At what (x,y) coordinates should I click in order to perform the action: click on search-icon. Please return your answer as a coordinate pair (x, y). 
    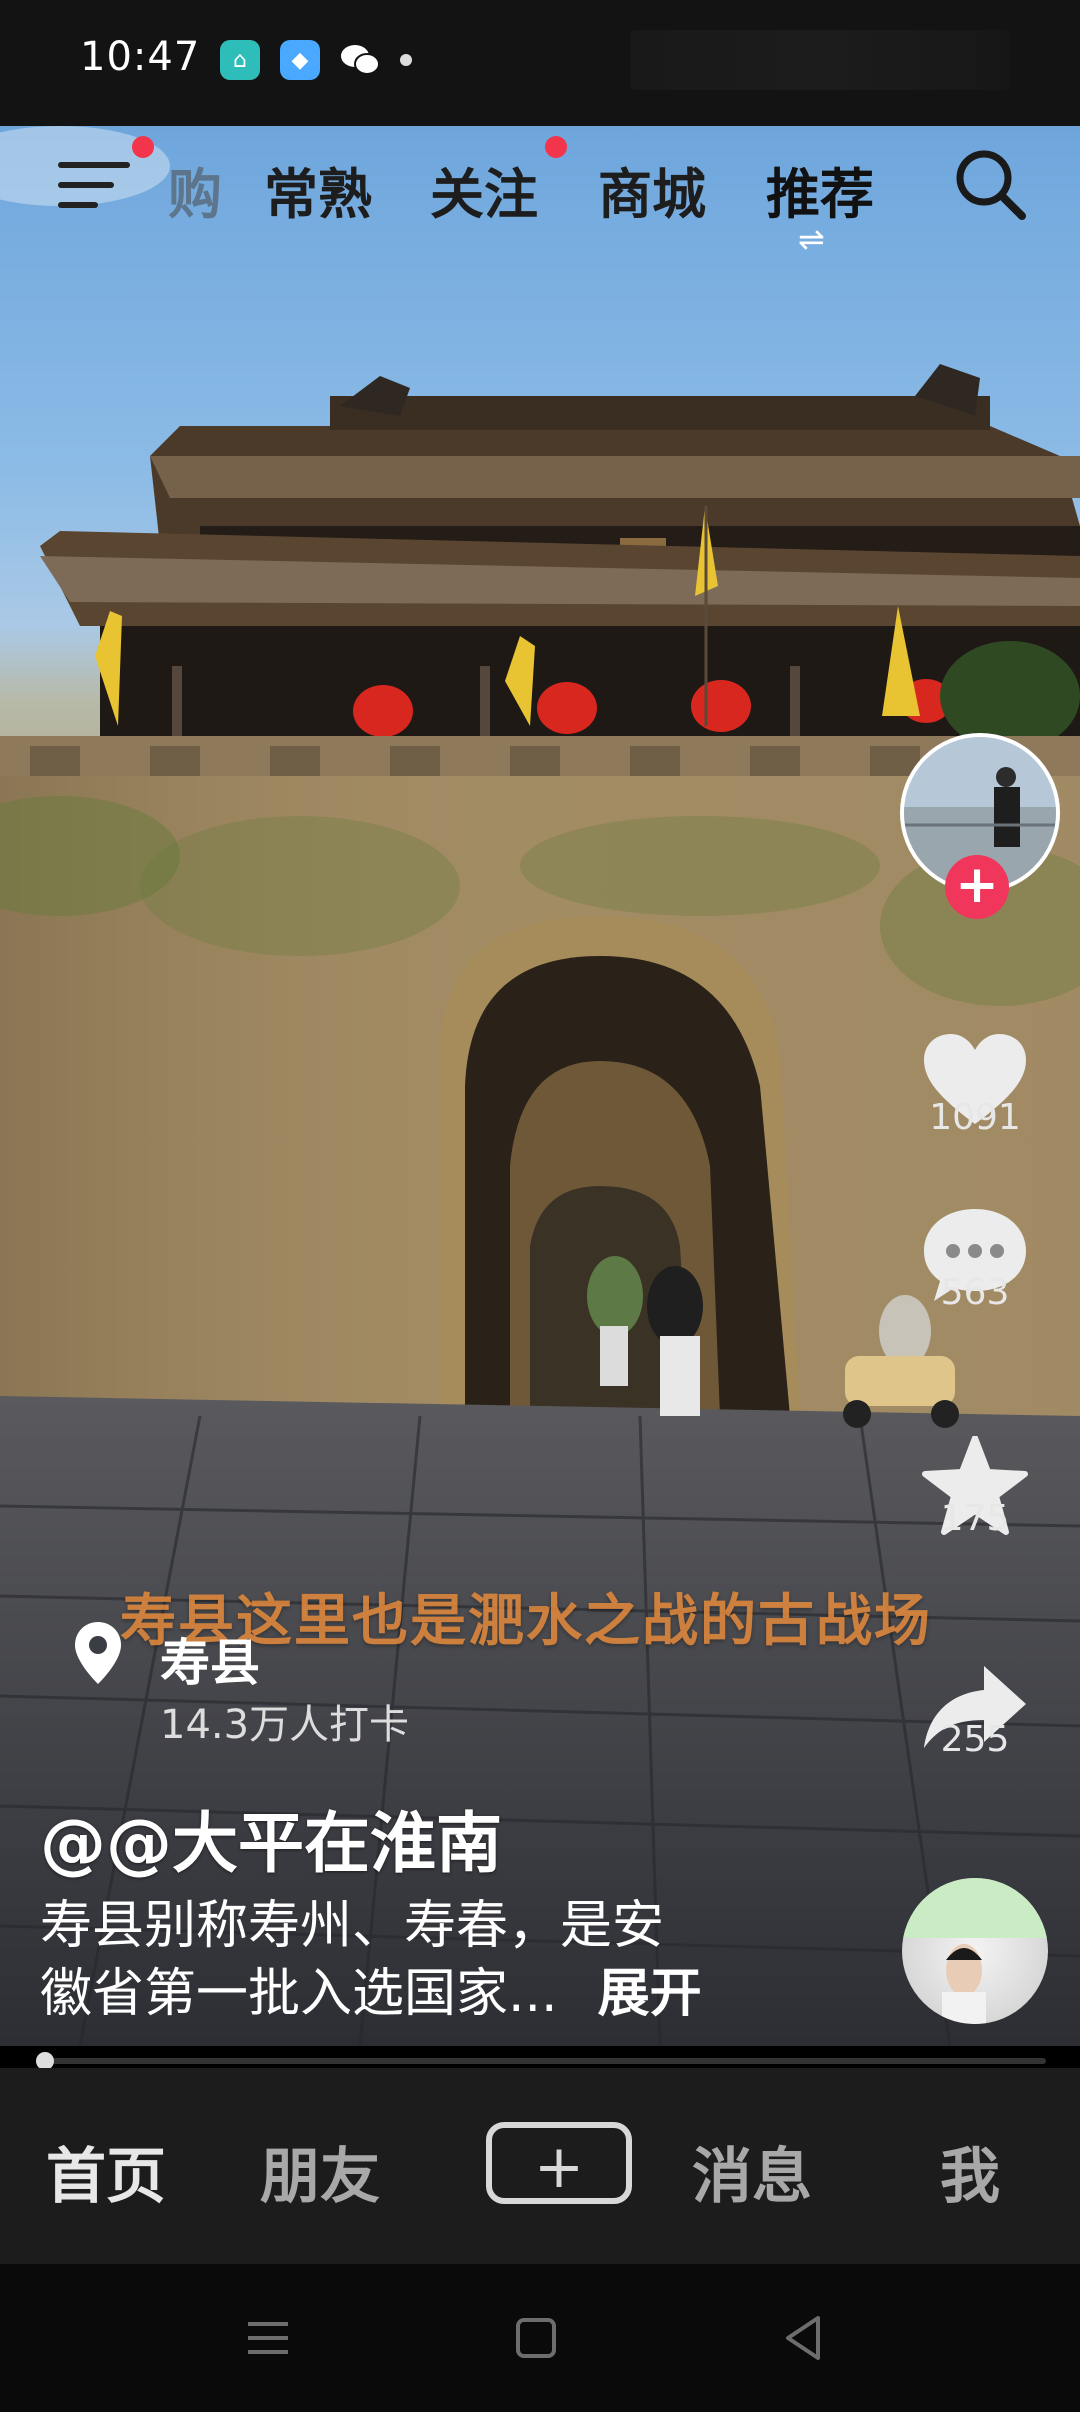
    Looking at the image, I should click on (990, 184).